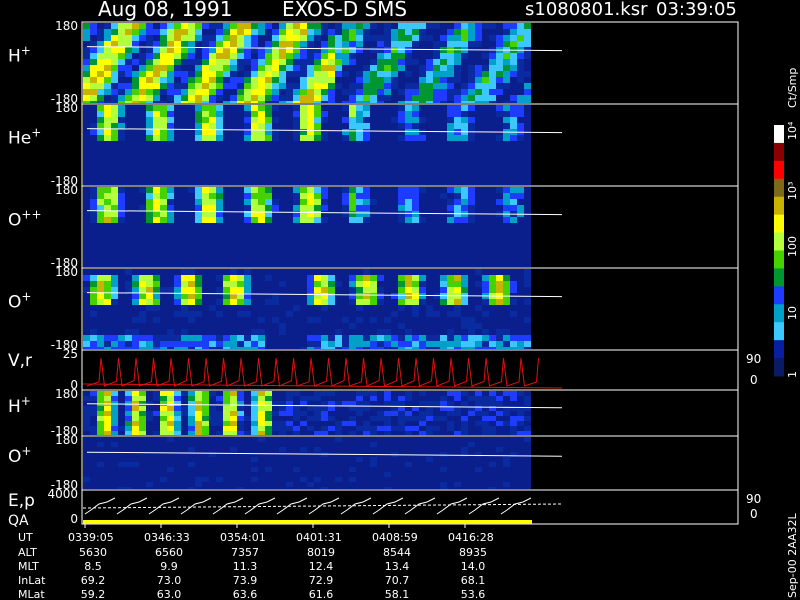 Image resolution: width=800 pixels, height=600 pixels. Describe the element at coordinates (19, 405) in the screenshot. I see `panel-label-5: H+` at that location.